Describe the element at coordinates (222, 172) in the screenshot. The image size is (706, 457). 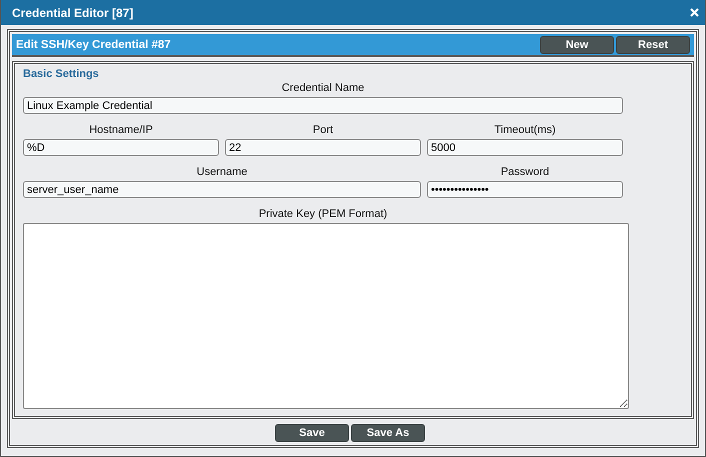
I see `field-label: Username` at that location.